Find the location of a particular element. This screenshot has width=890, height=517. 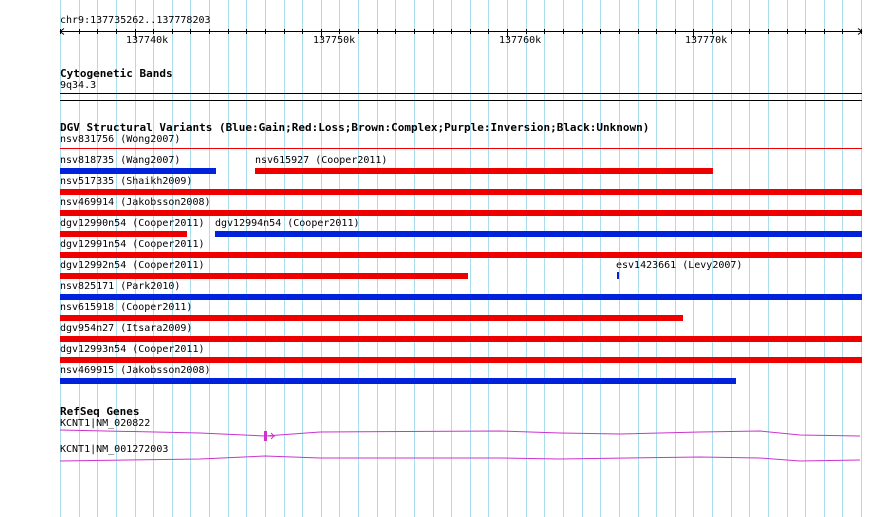

gene-exon is located at coordinates (265, 436).